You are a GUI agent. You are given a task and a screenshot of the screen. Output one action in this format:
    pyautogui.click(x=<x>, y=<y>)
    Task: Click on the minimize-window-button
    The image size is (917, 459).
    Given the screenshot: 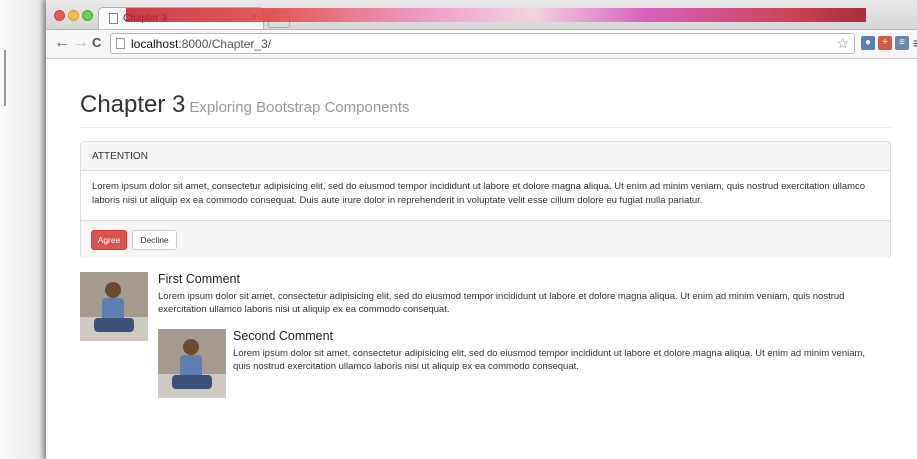 What is the action you would take?
    pyautogui.click(x=73, y=15)
    